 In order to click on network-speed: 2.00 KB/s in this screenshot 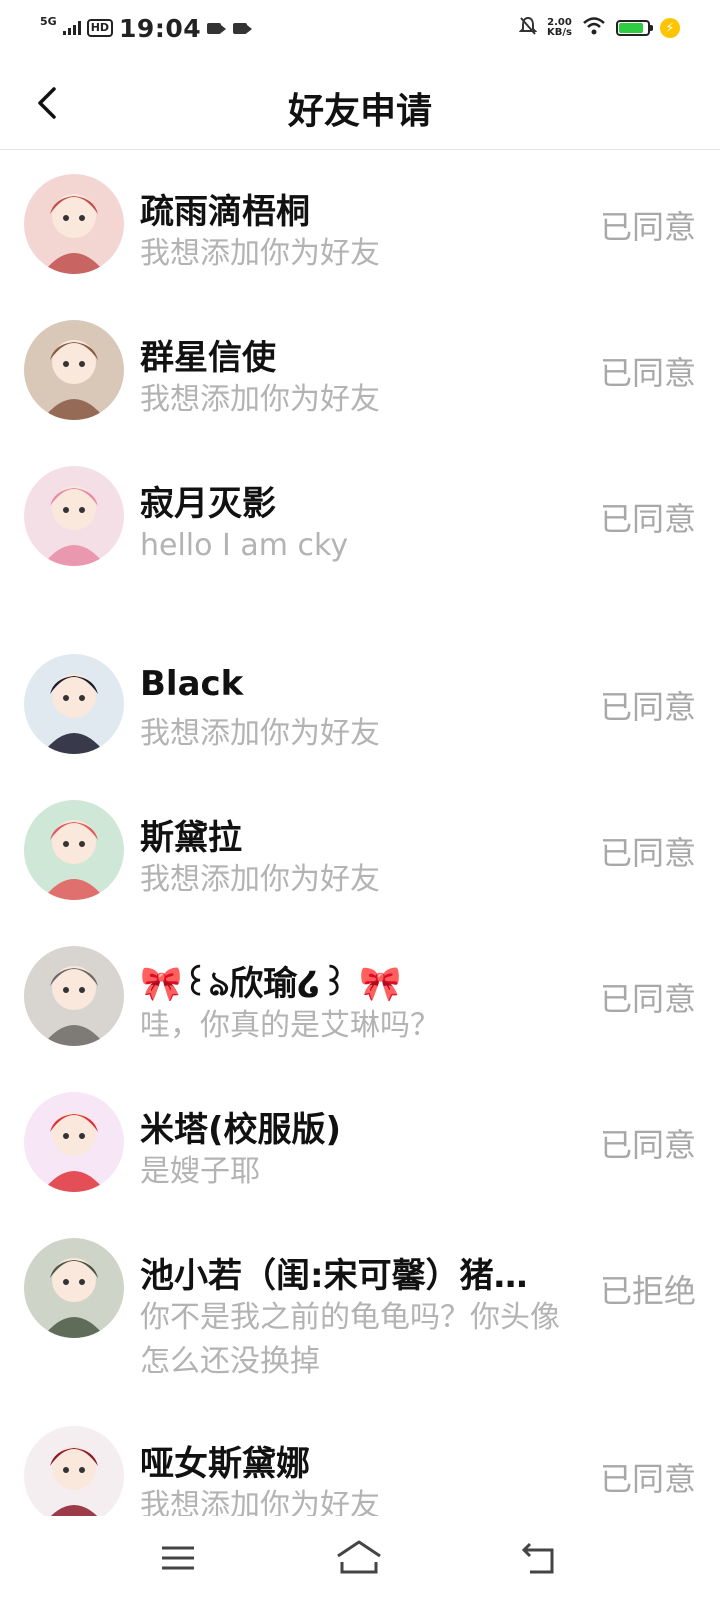, I will do `click(559, 28)`.